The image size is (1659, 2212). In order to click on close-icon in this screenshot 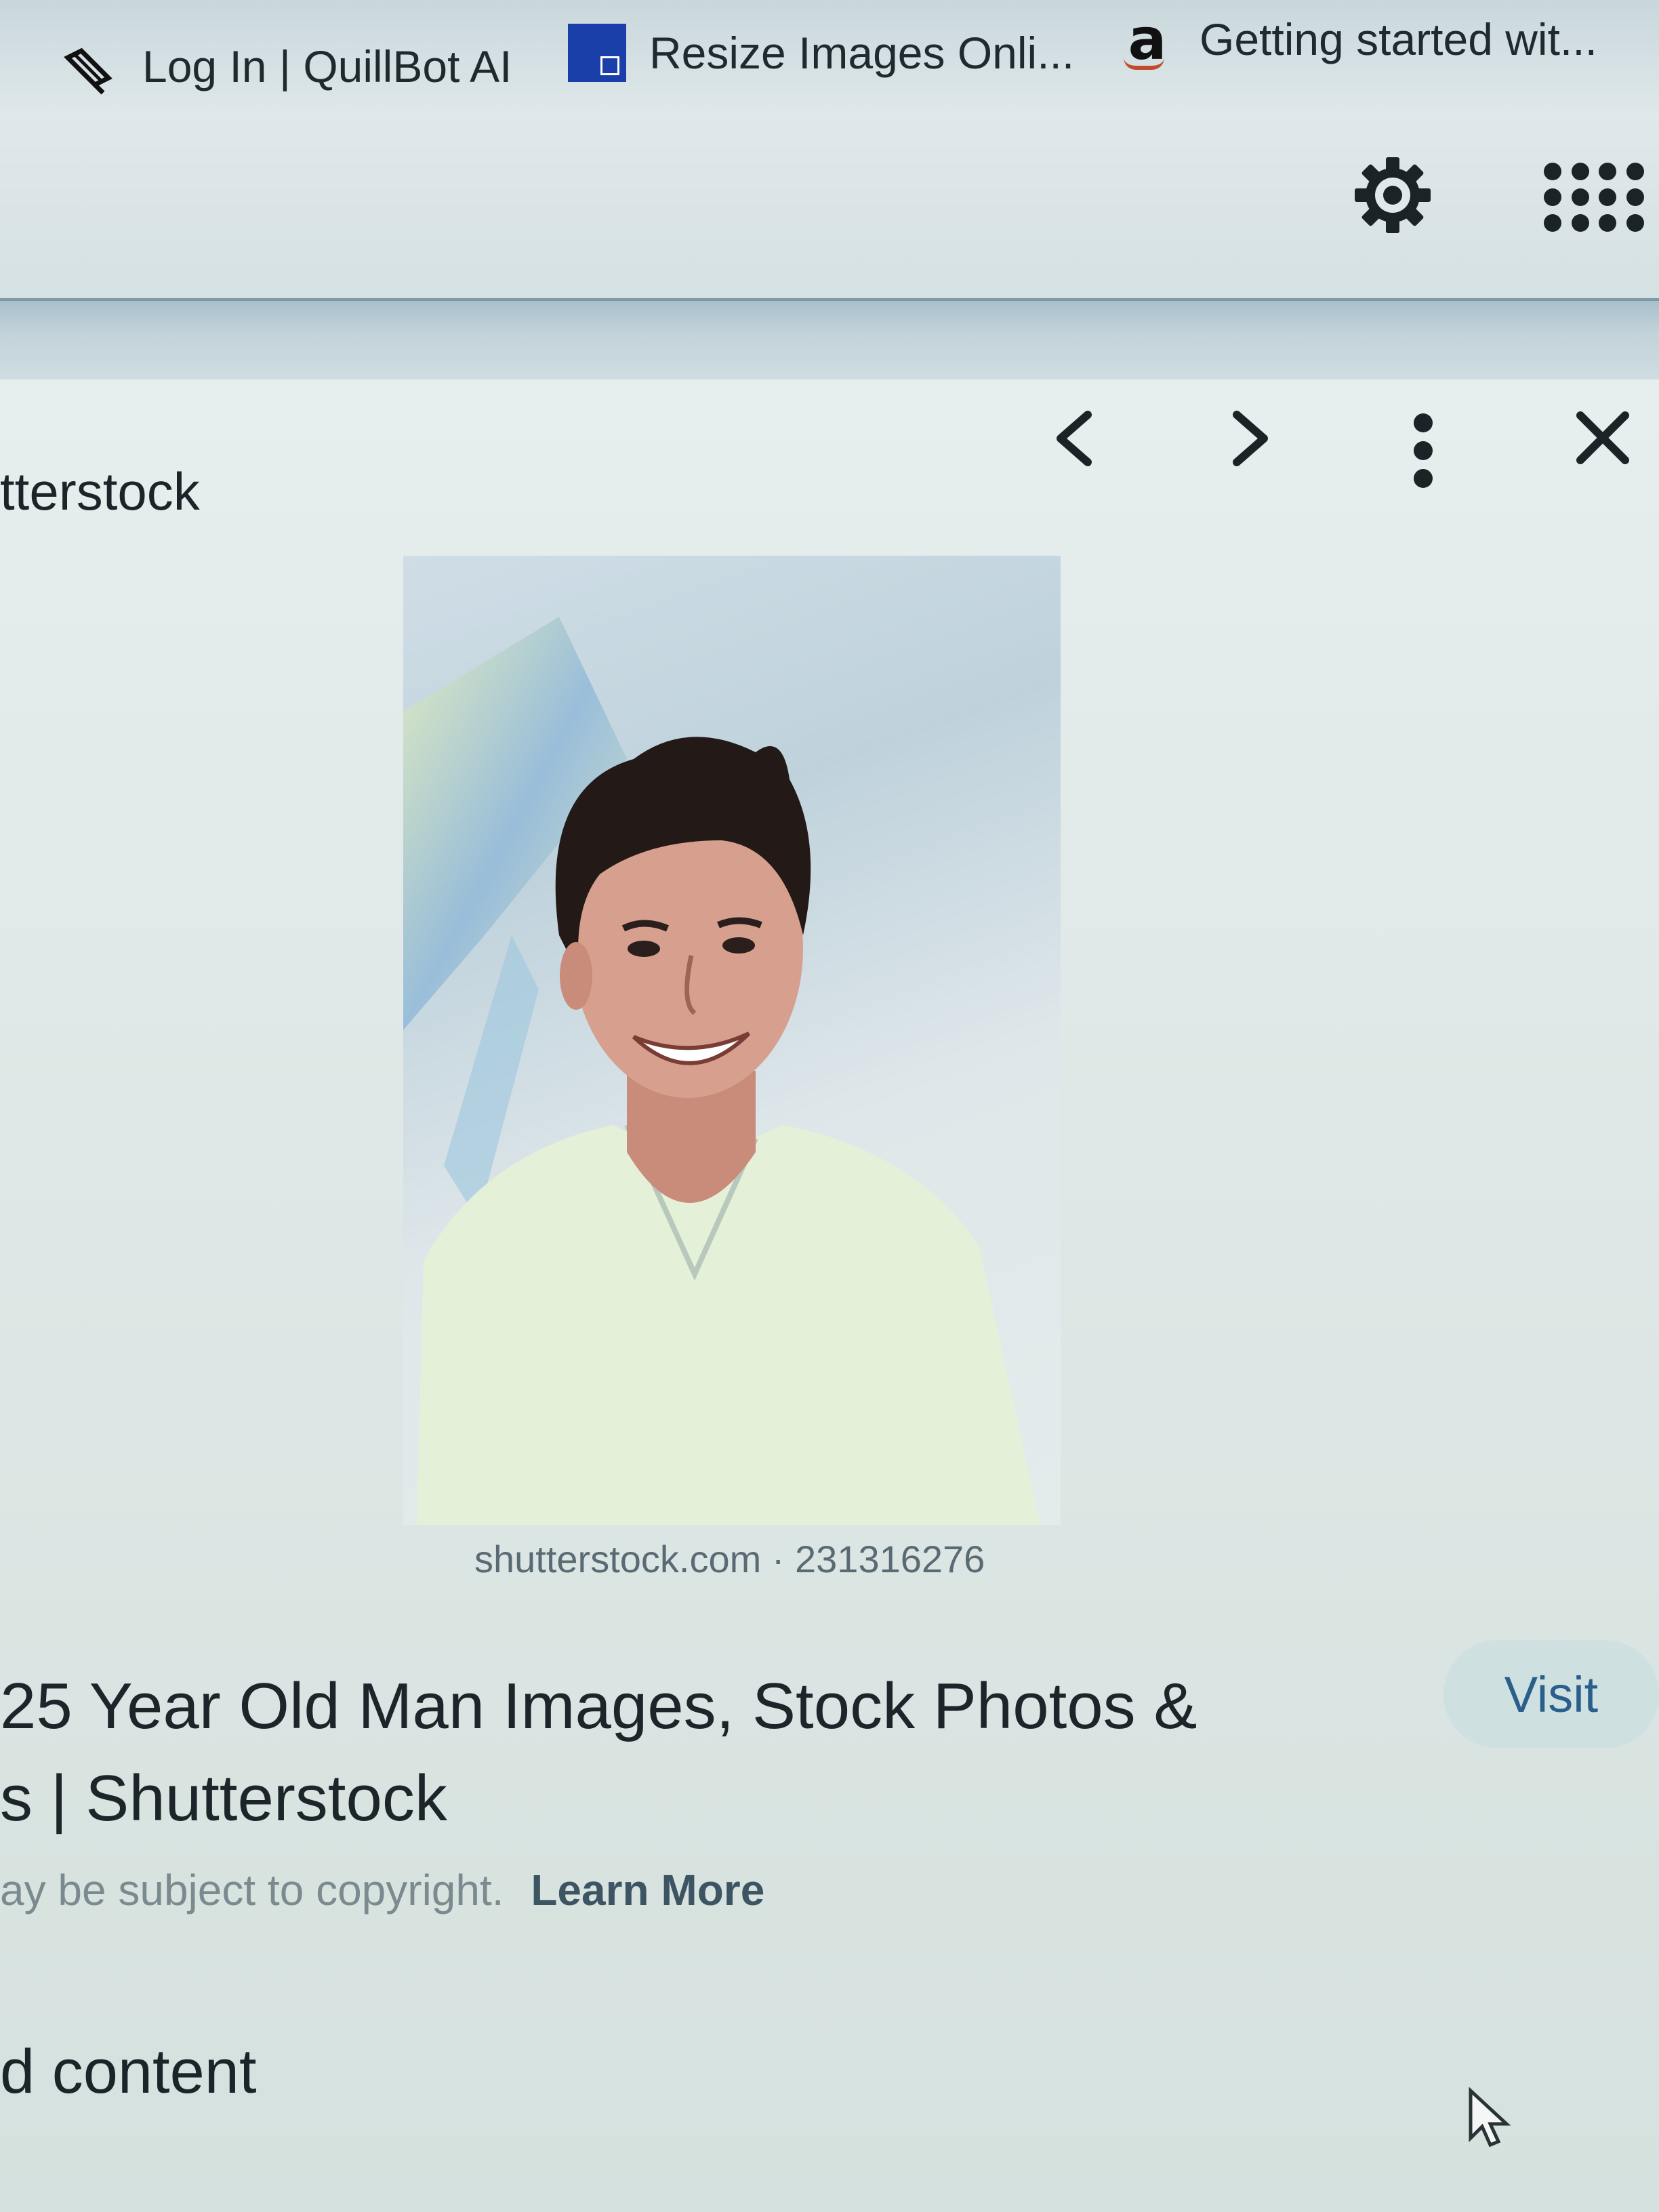, I will do `click(1603, 437)`.